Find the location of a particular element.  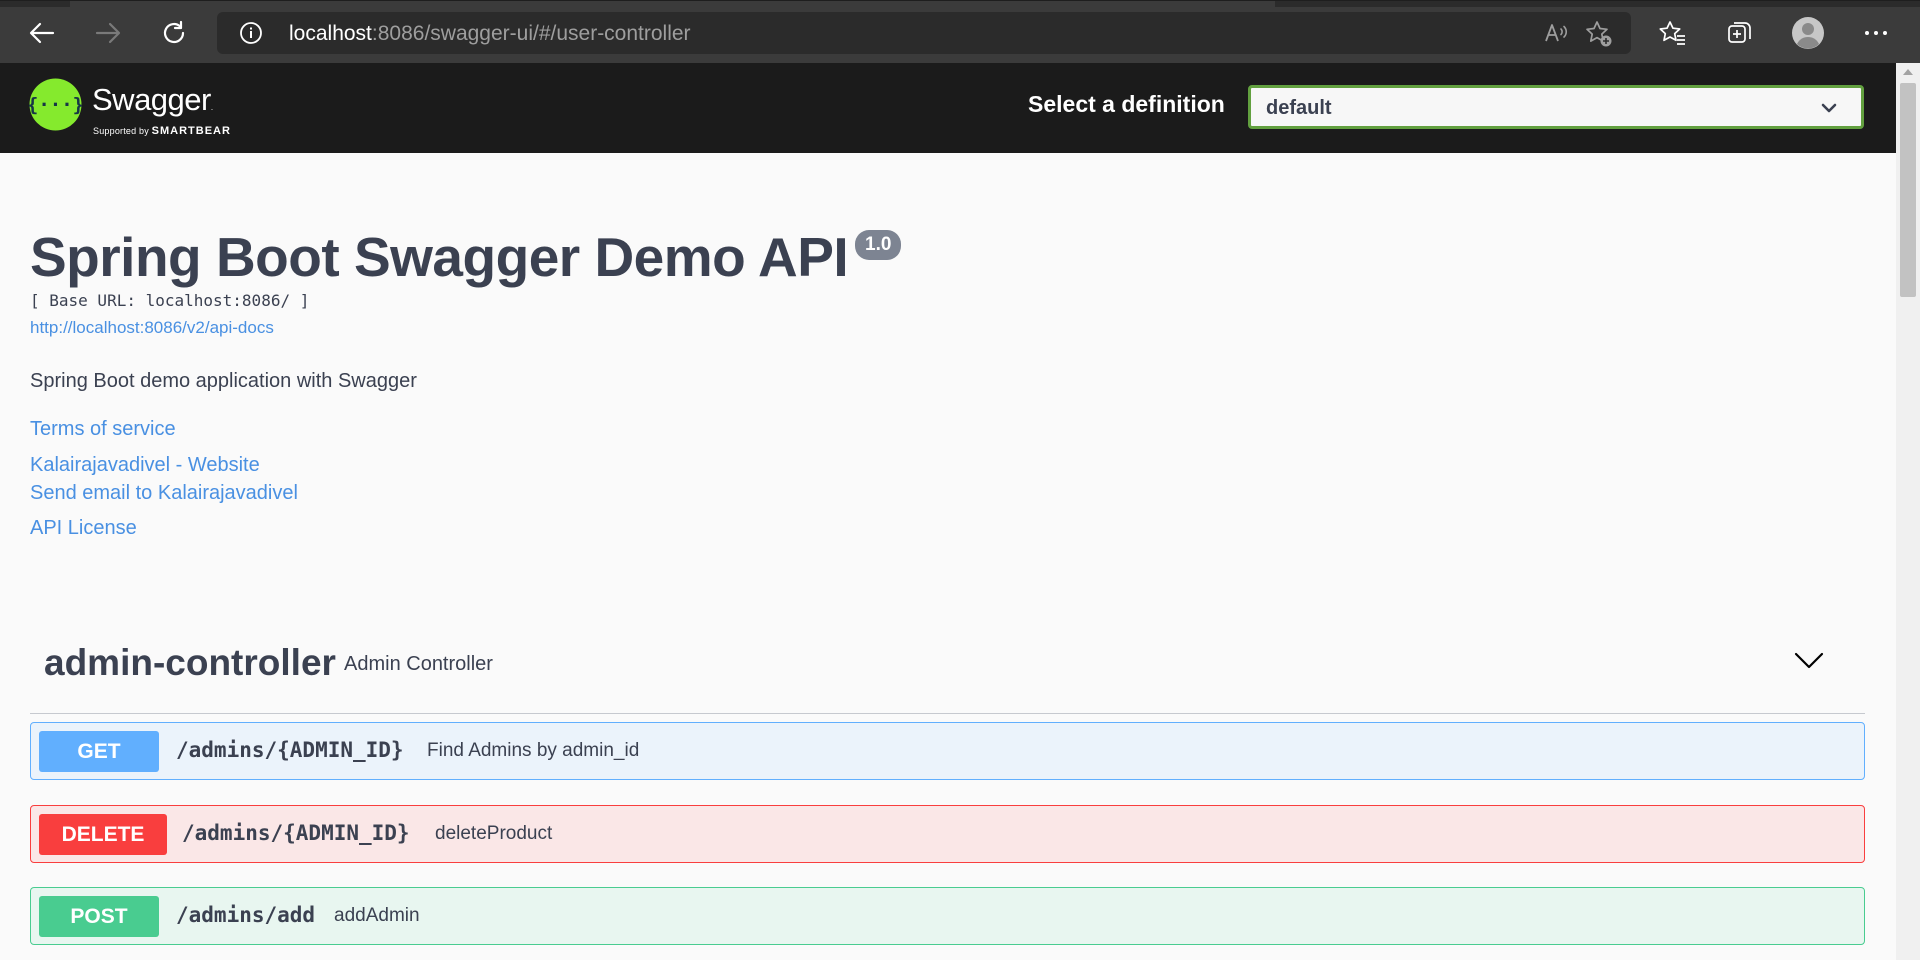

operation-summary: addAdmin is located at coordinates (377, 915).